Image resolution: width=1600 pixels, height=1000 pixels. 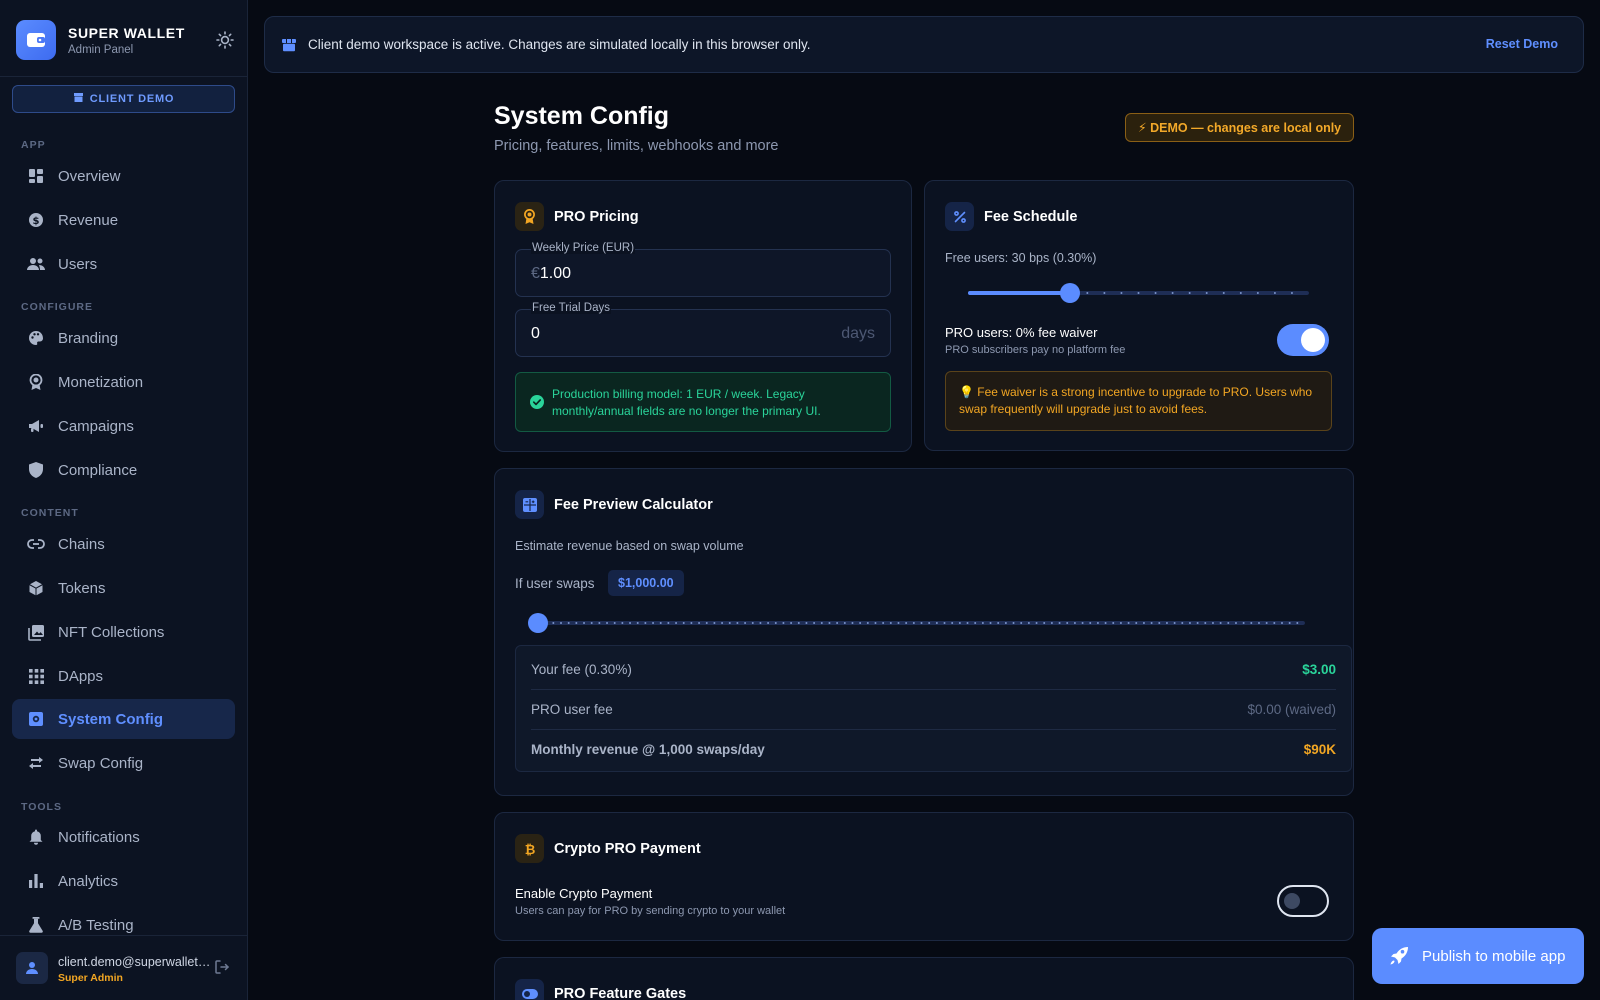 I want to click on free-users-fee-slider, so click(x=1138, y=293).